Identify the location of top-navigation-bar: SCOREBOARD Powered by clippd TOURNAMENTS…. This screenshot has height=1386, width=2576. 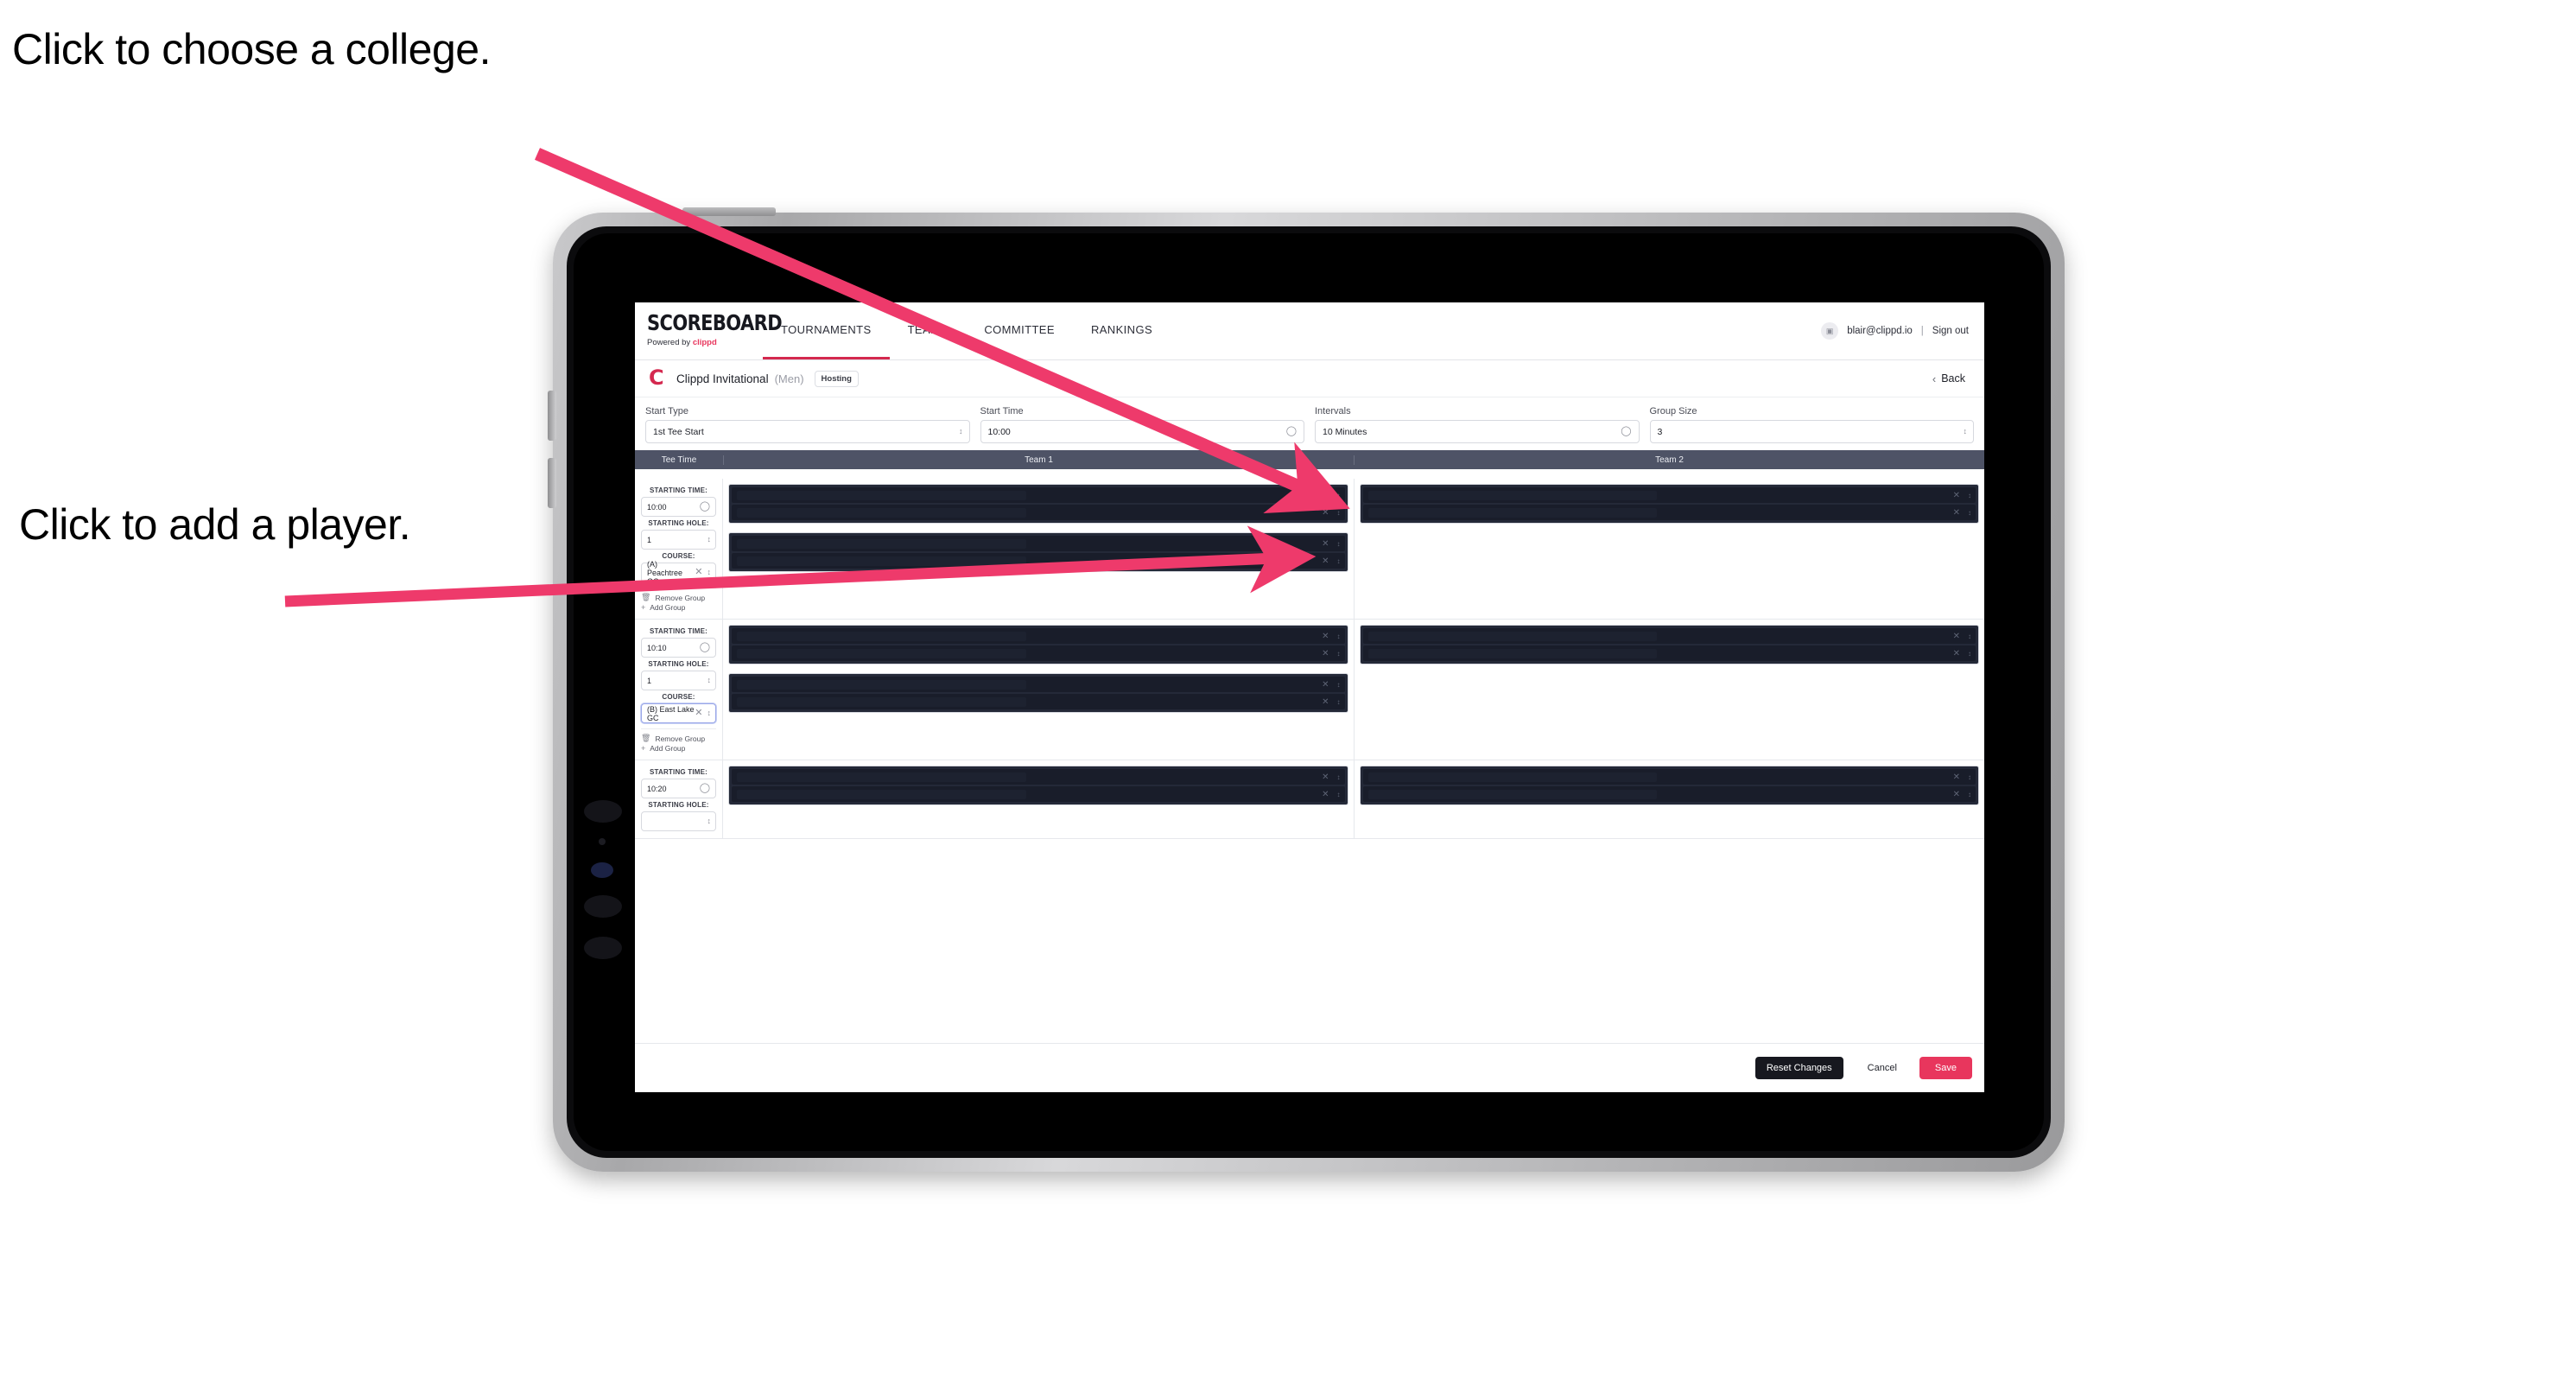
(1309, 331).